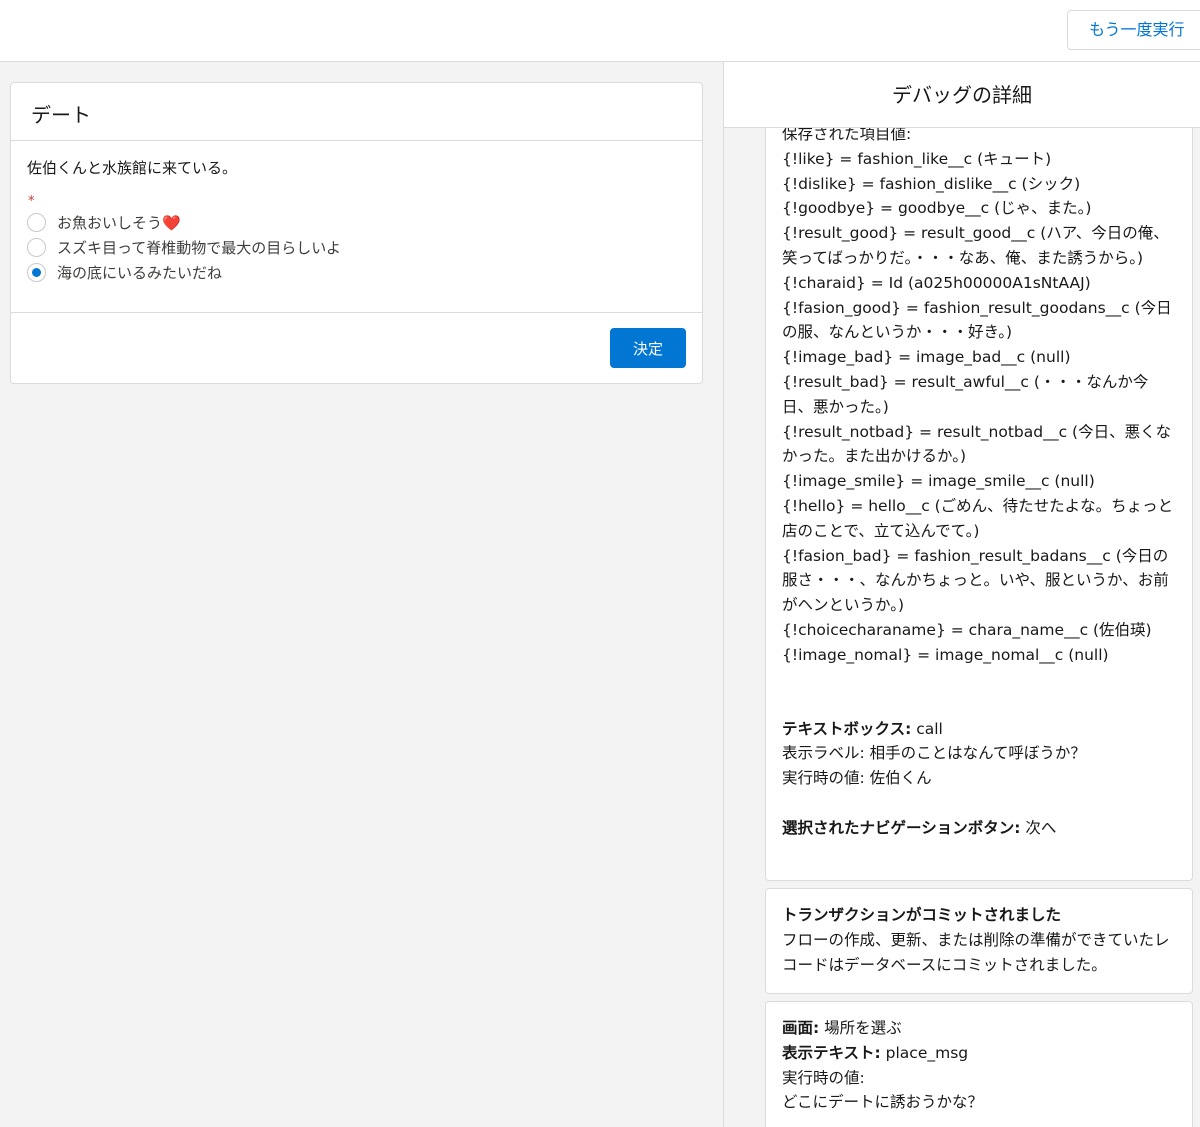 This screenshot has height=1127, width=1200. I want to click on radio-option-label: 海の底にいるみたいだね, so click(140, 273).